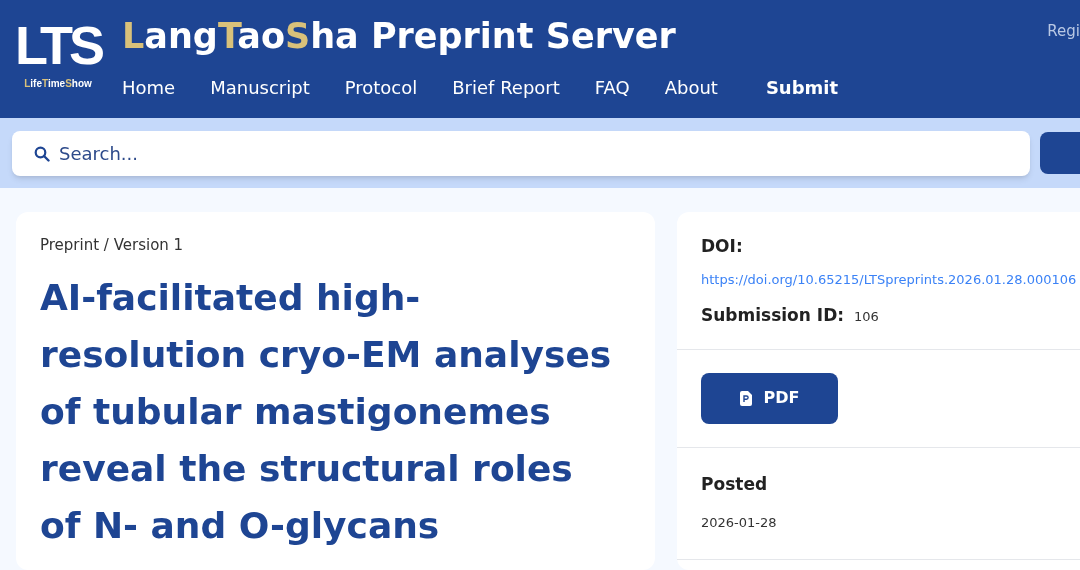  I want to click on nav-link: Protocol, so click(381, 87).